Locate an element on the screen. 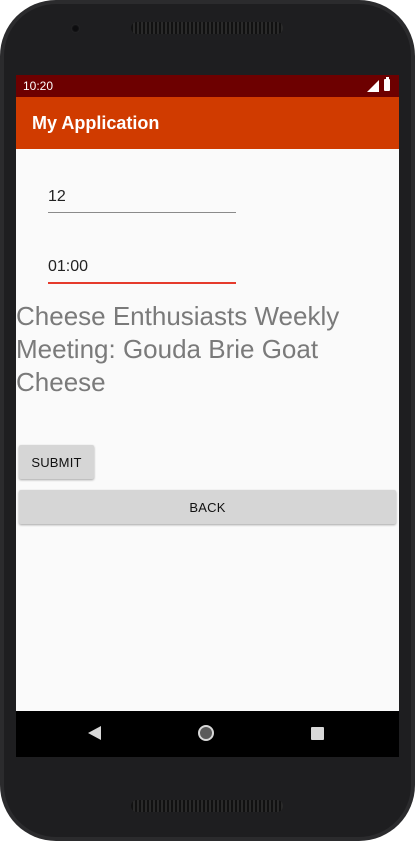 This screenshot has height=841, width=415. top-speaker-grille is located at coordinates (207, 28).